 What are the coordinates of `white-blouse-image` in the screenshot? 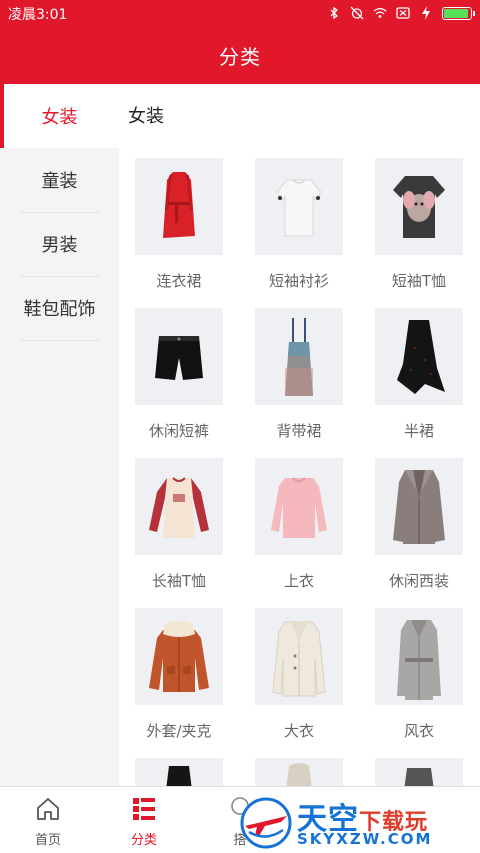 It's located at (299, 206).